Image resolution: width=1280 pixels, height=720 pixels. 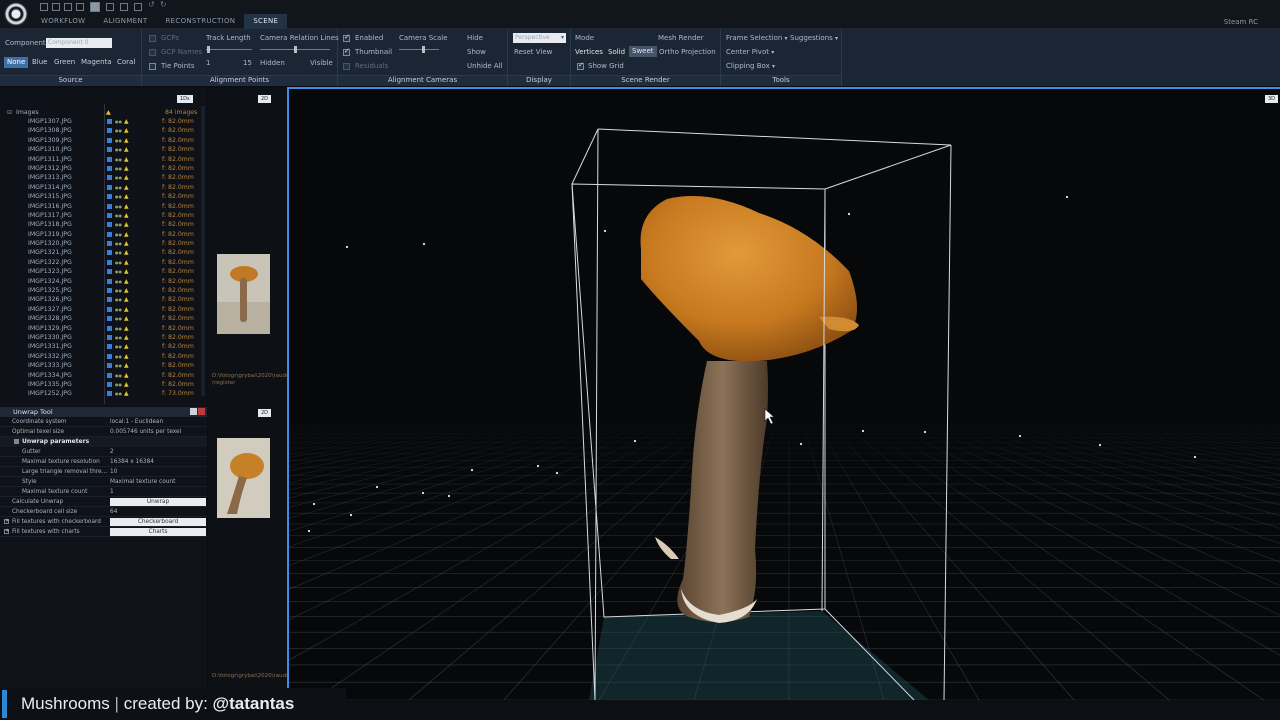 What do you see at coordinates (9, 112) in the screenshot?
I see `tree-collapse-icon: ⊟` at bounding box center [9, 112].